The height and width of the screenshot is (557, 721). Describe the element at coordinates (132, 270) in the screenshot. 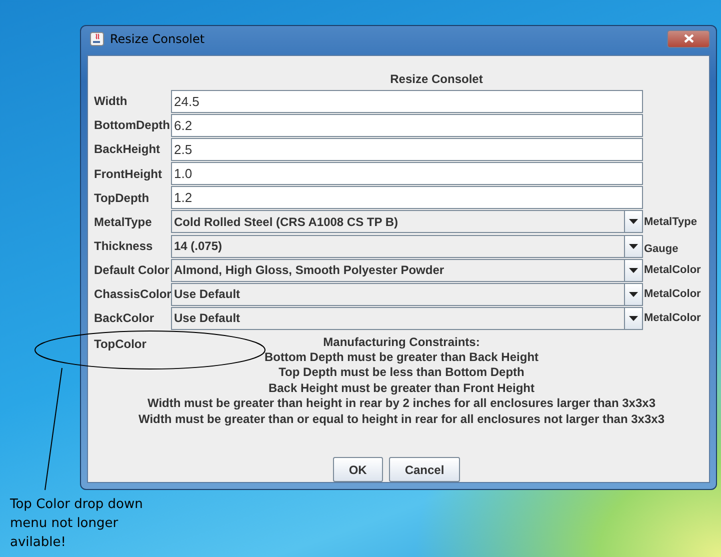

I see `field-label: Default Color` at that location.